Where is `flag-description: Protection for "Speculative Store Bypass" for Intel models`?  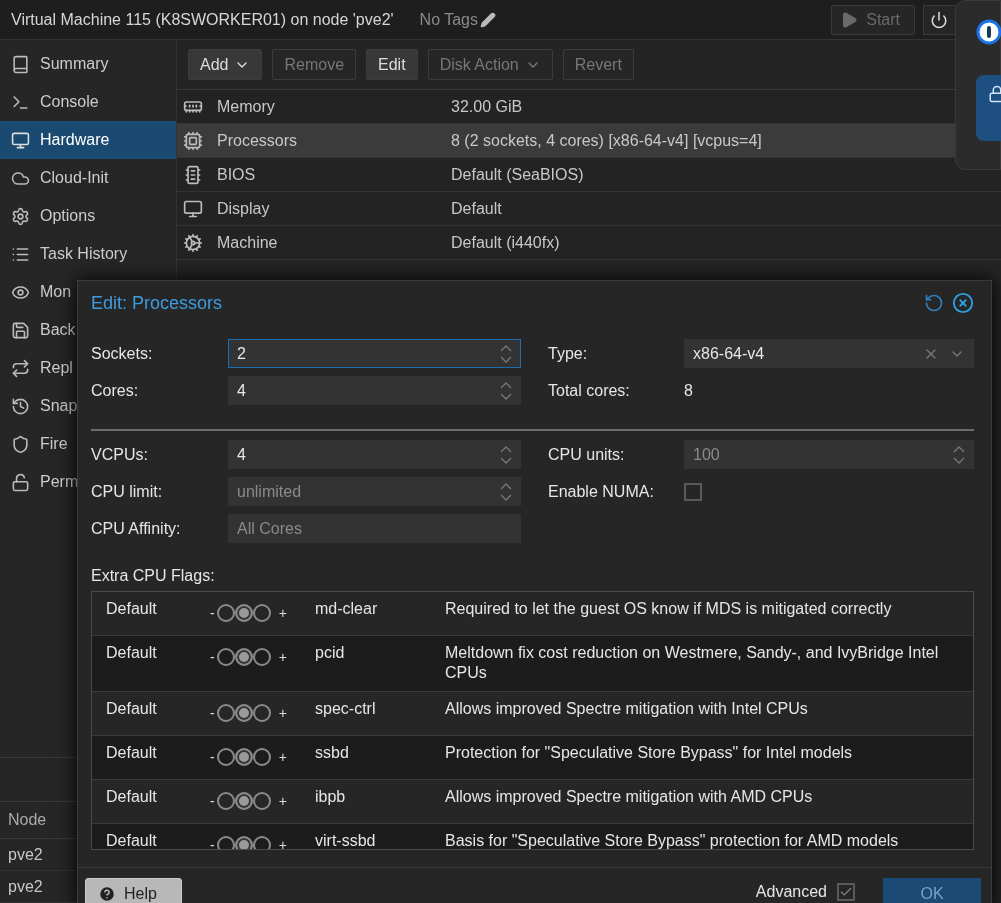
flag-description: Protection for "Speculative Store Bypass" for Intel models is located at coordinates (649, 753).